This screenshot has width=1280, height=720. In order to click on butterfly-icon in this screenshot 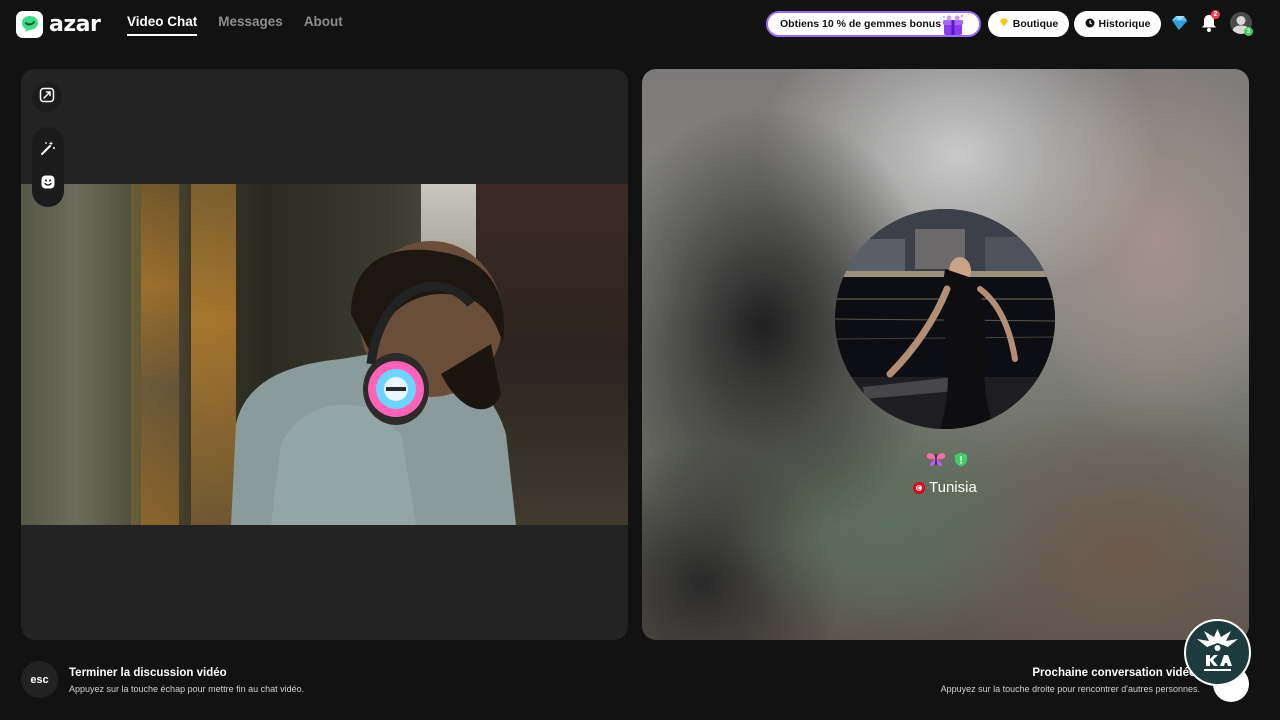, I will do `click(936, 461)`.